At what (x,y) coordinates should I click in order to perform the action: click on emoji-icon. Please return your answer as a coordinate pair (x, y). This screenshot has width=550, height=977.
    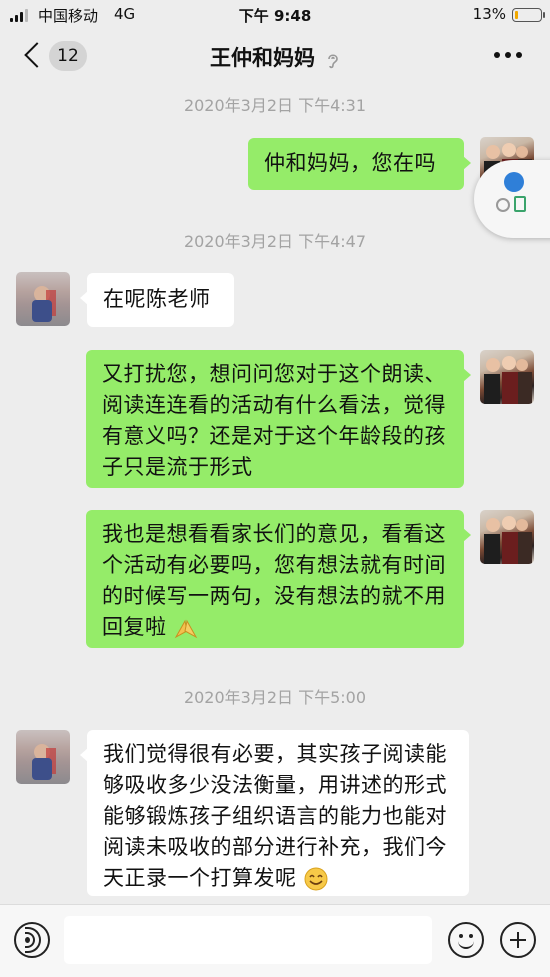
    Looking at the image, I should click on (466, 940).